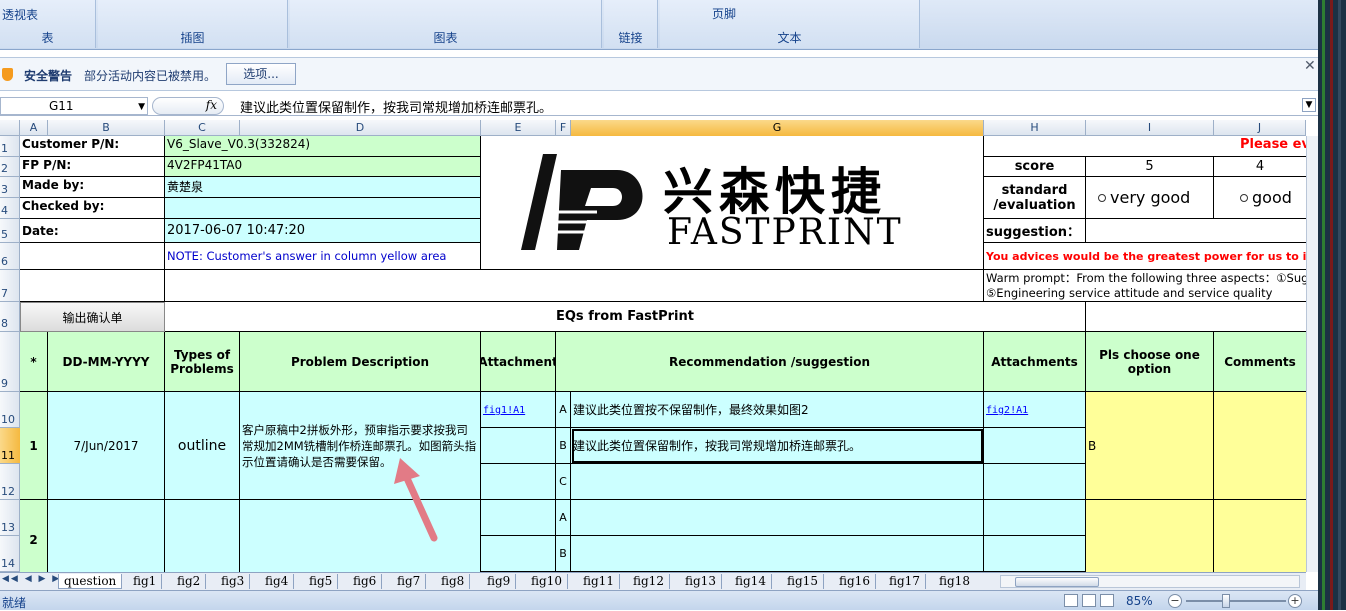 This screenshot has height=611, width=1346. What do you see at coordinates (1139, 601) in the screenshot?
I see `zoom-level: 85%` at bounding box center [1139, 601].